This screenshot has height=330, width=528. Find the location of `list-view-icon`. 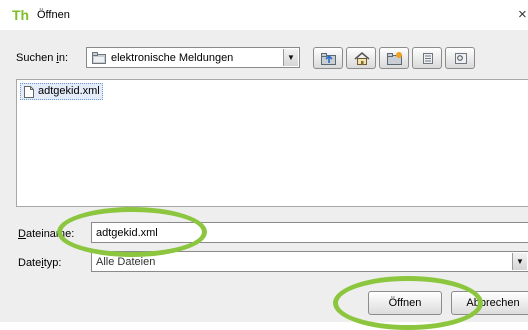

list-view-icon is located at coordinates (428, 58).